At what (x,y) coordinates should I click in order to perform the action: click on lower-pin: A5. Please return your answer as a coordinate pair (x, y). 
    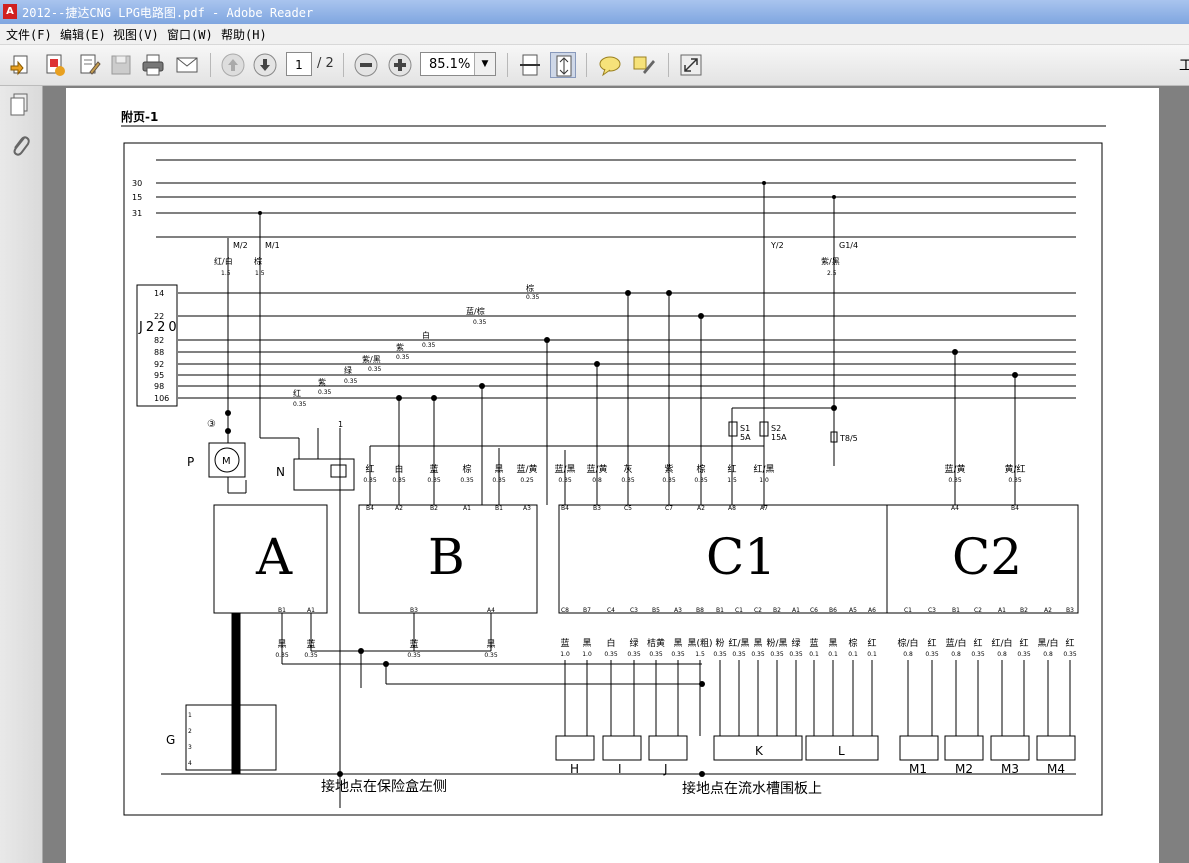
    Looking at the image, I should click on (853, 610).